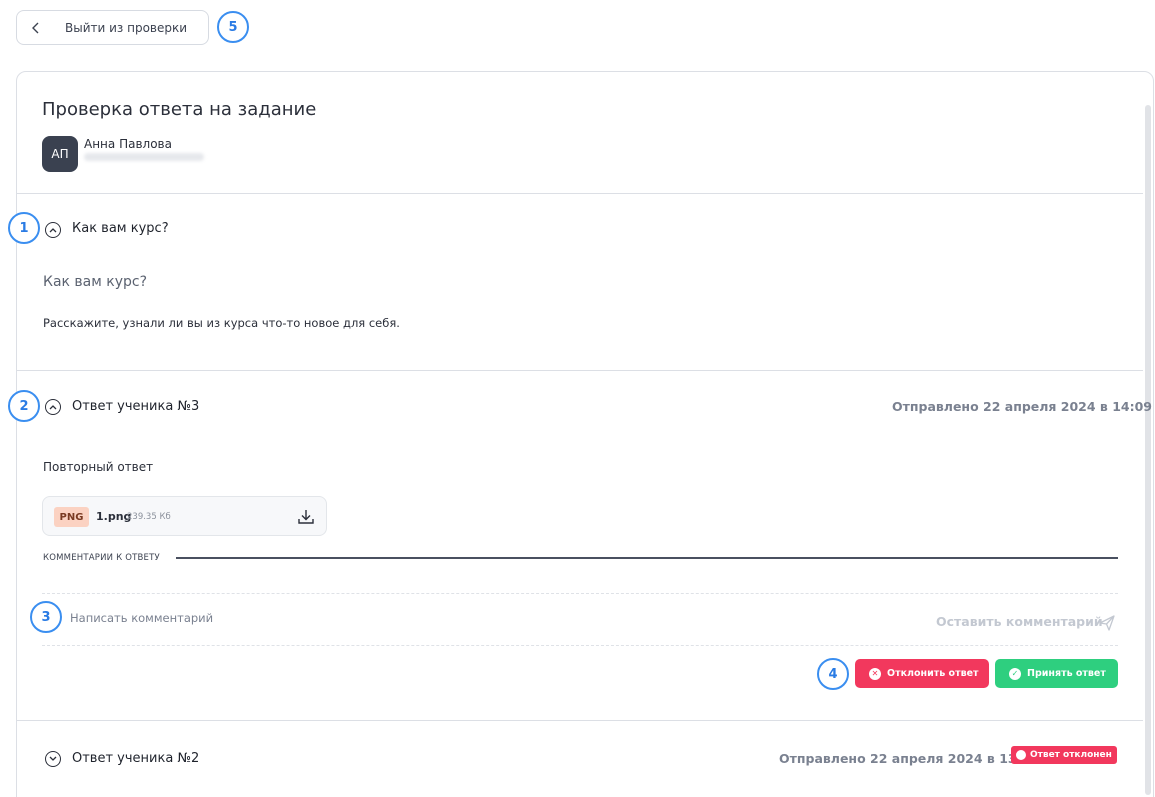  I want to click on marker-4: 4, so click(833, 674).